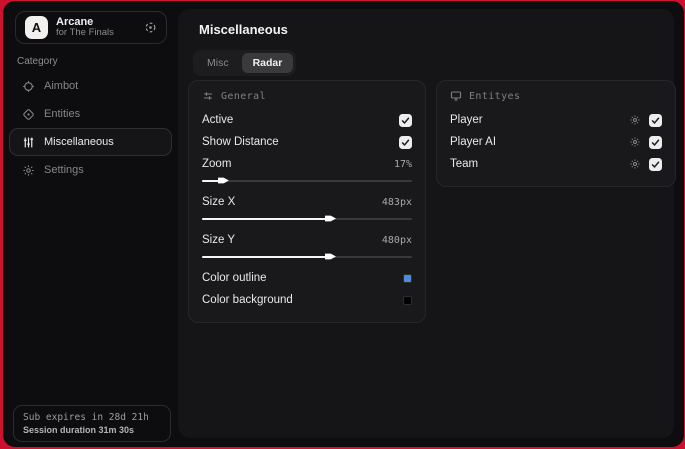 The image size is (685, 449). Describe the element at coordinates (307, 278) in the screenshot. I see `color-outline-row: Color outline` at that location.